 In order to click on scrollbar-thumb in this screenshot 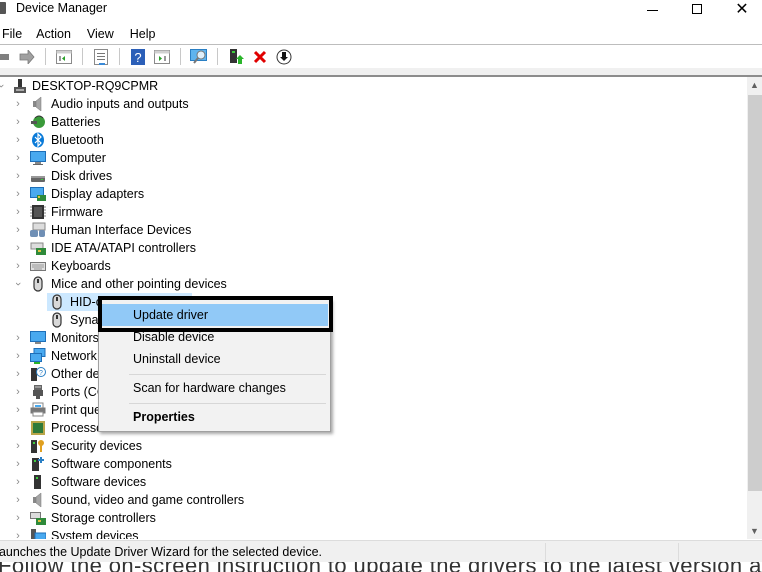, I will do `click(755, 293)`.